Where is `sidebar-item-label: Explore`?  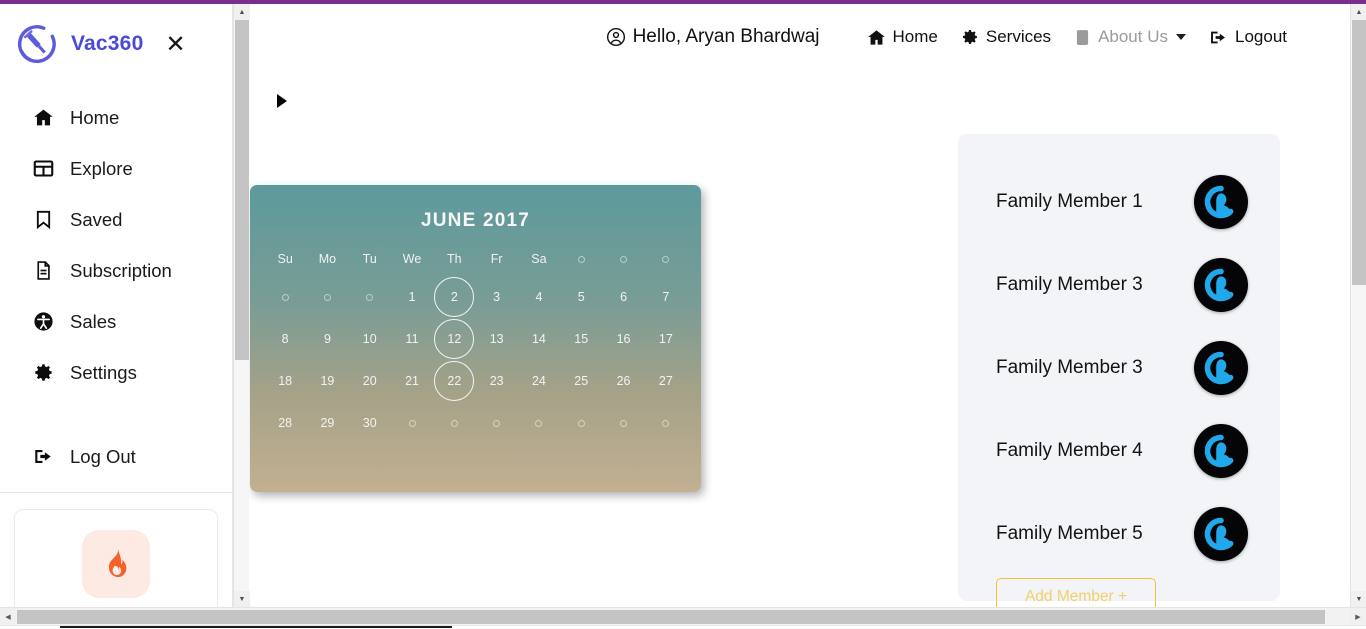
sidebar-item-label: Explore is located at coordinates (101, 168).